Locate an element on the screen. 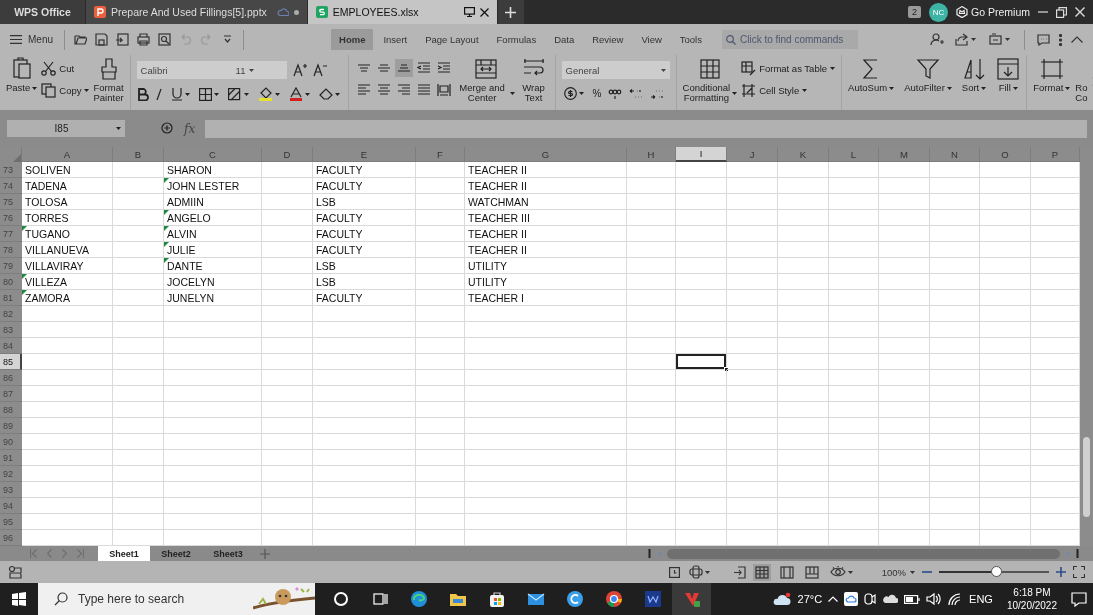 The height and width of the screenshot is (615, 1093). clock: 6:18 PM 10/20/2022 is located at coordinates (1031, 599).